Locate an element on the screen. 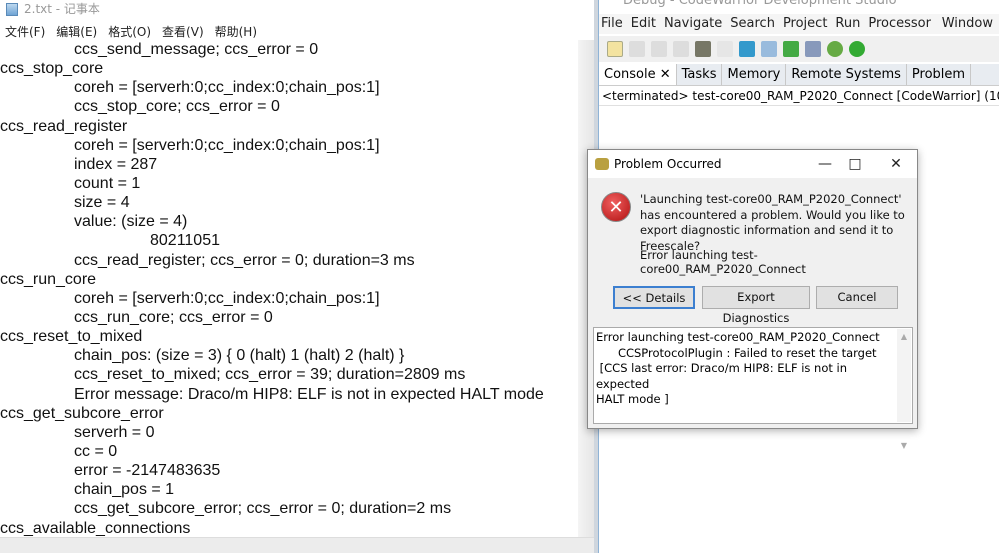 The height and width of the screenshot is (553, 999). tab-console: Console ✕ is located at coordinates (638, 74).